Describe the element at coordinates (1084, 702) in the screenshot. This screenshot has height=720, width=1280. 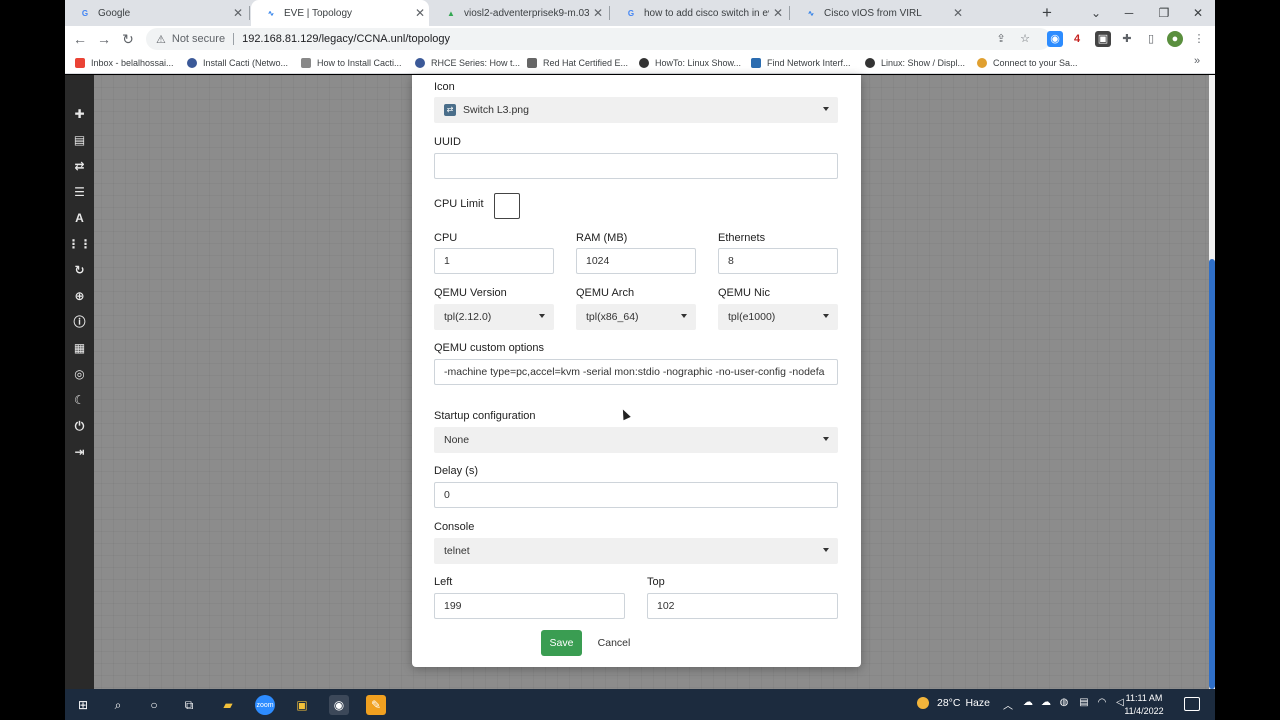
I see `network-icon: ▤` at that location.